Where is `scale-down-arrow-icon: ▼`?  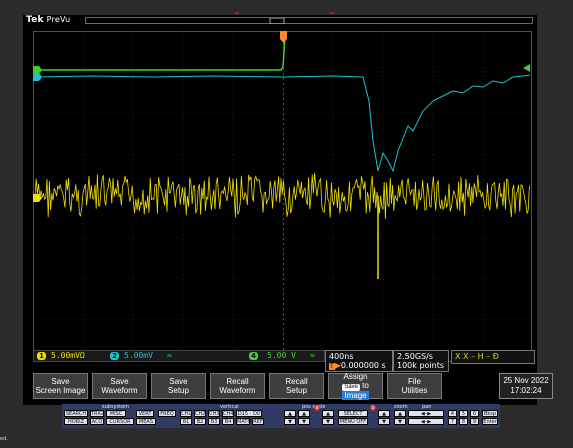
scale-down-arrow-icon: ▼ is located at coordinates (304, 421).